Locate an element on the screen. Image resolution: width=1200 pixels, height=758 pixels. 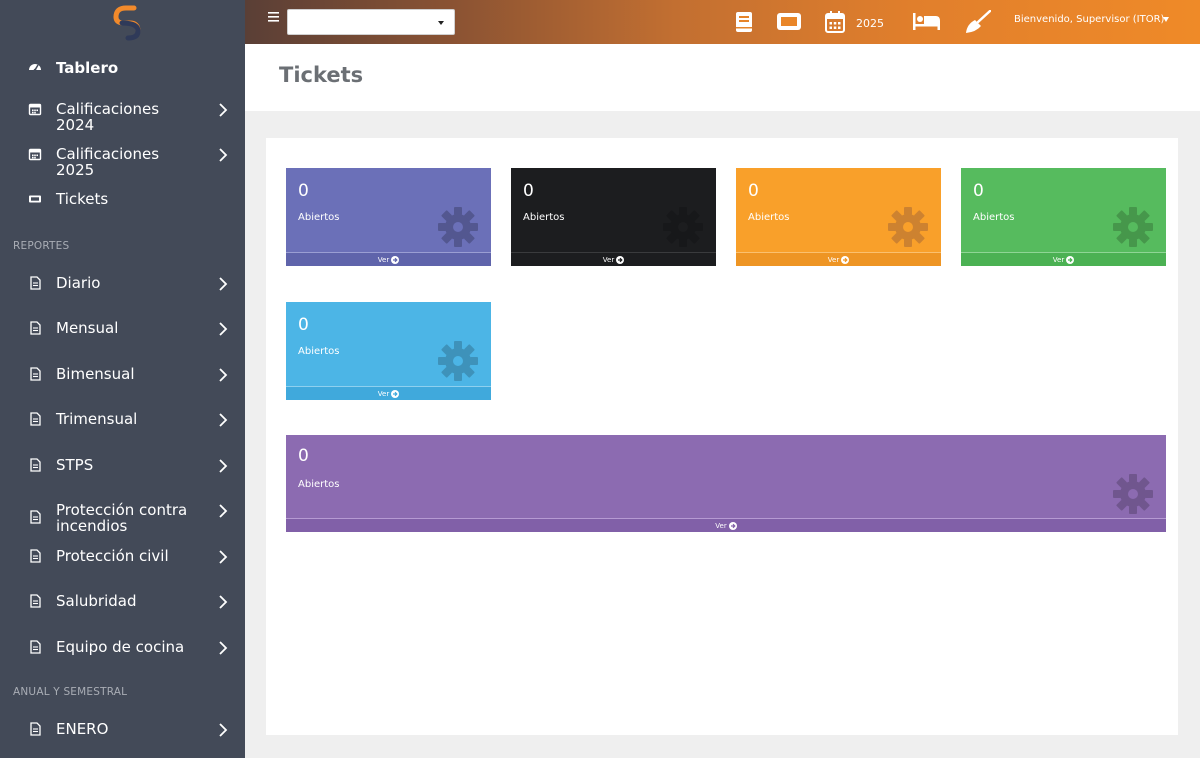
sidebar-item-calificaciones-2024: Calificaciones 2024 is located at coordinates (122, 117).